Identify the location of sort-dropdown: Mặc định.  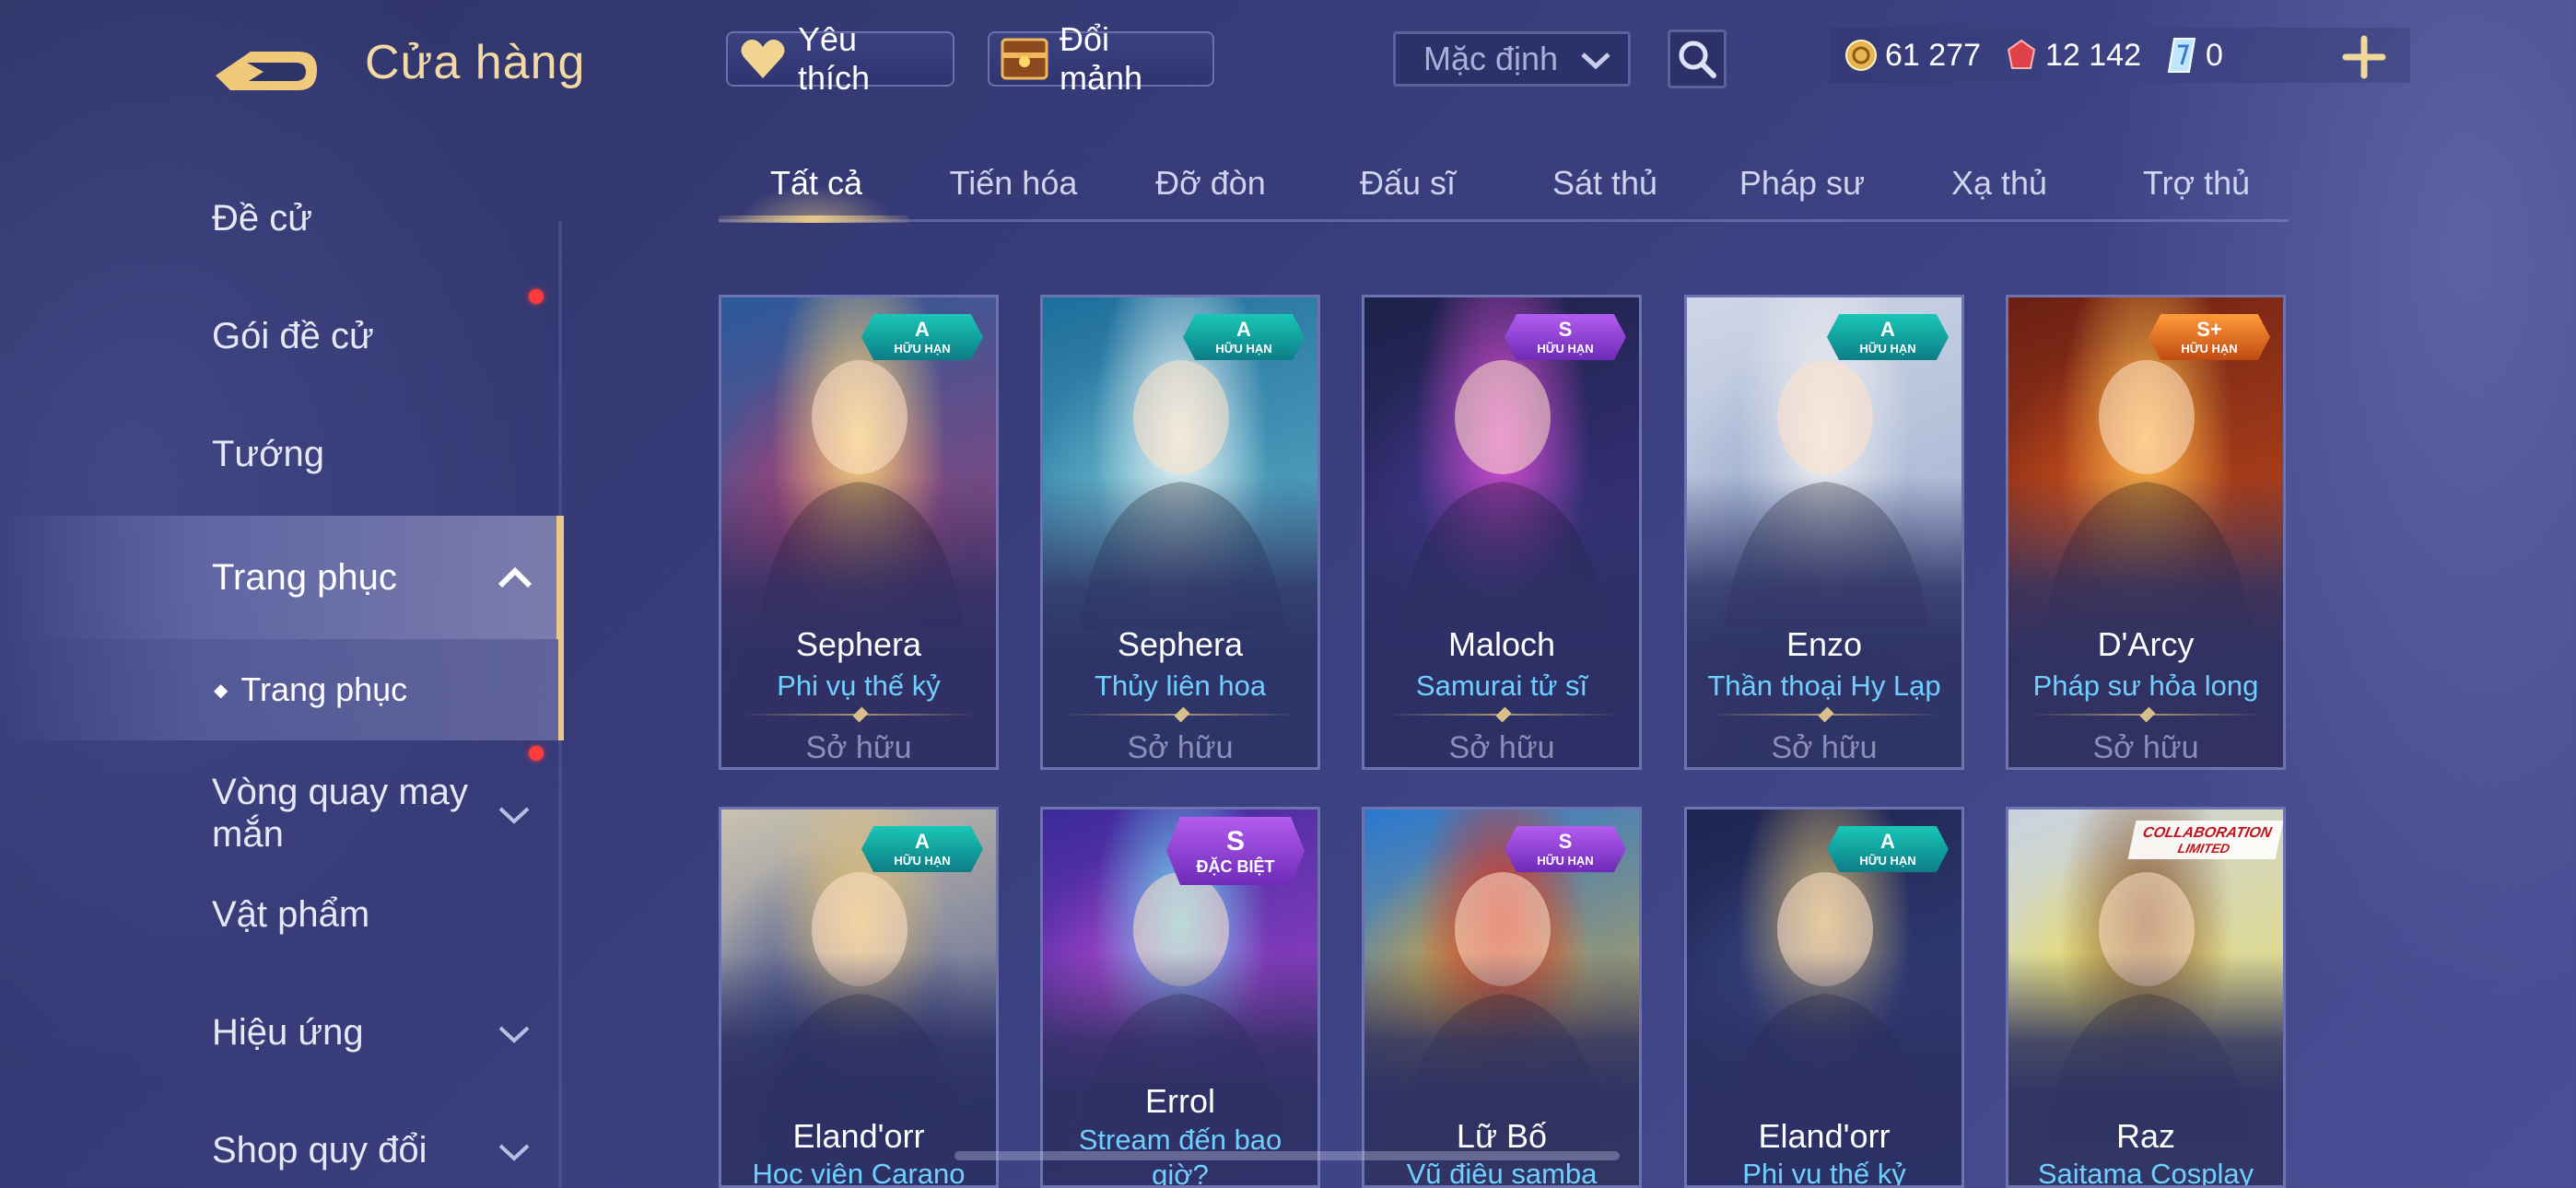
(1512, 59).